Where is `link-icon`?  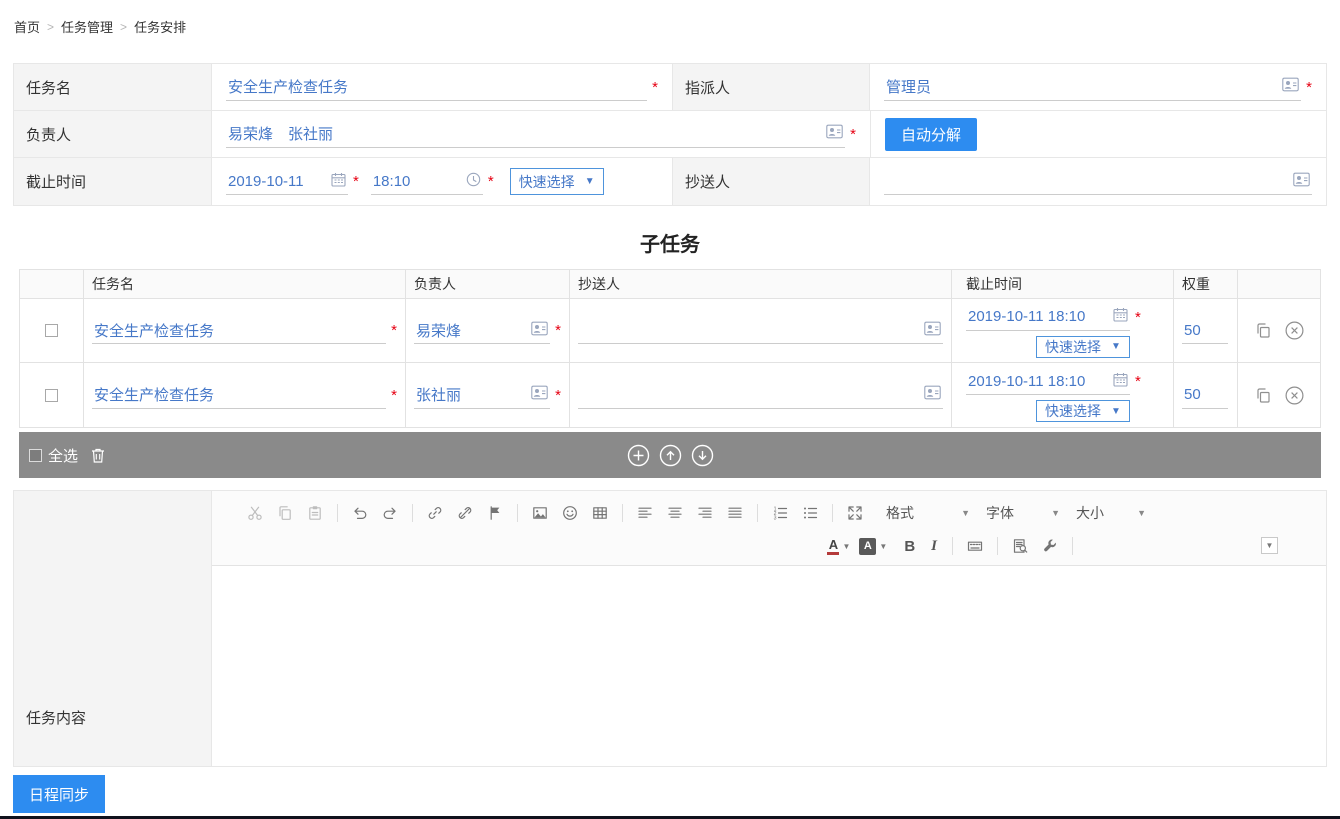 link-icon is located at coordinates (435, 513).